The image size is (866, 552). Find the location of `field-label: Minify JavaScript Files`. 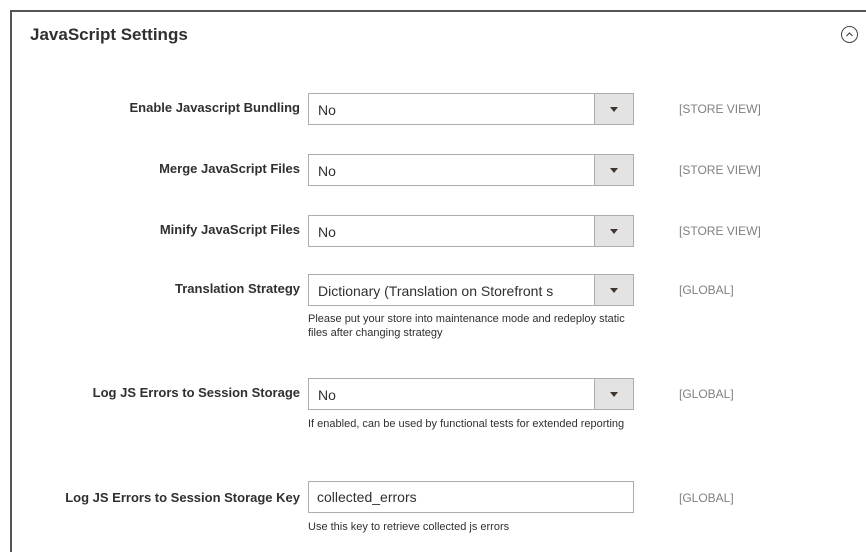

field-label: Minify JavaScript Files is located at coordinates (229, 229).